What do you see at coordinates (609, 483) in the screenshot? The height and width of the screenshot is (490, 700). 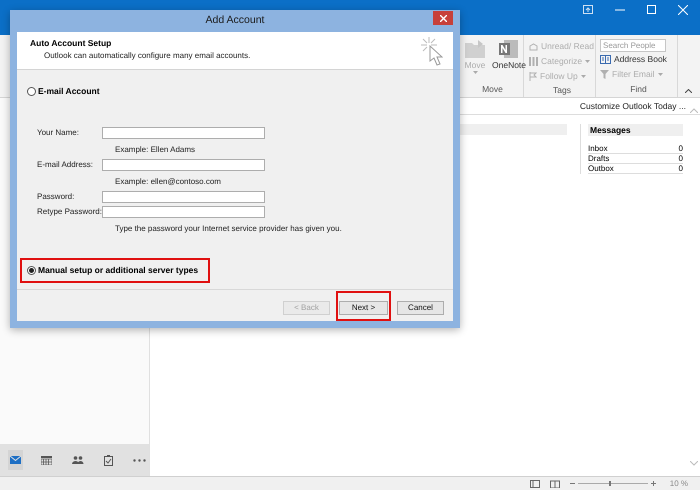 I see `slider-thumb` at bounding box center [609, 483].